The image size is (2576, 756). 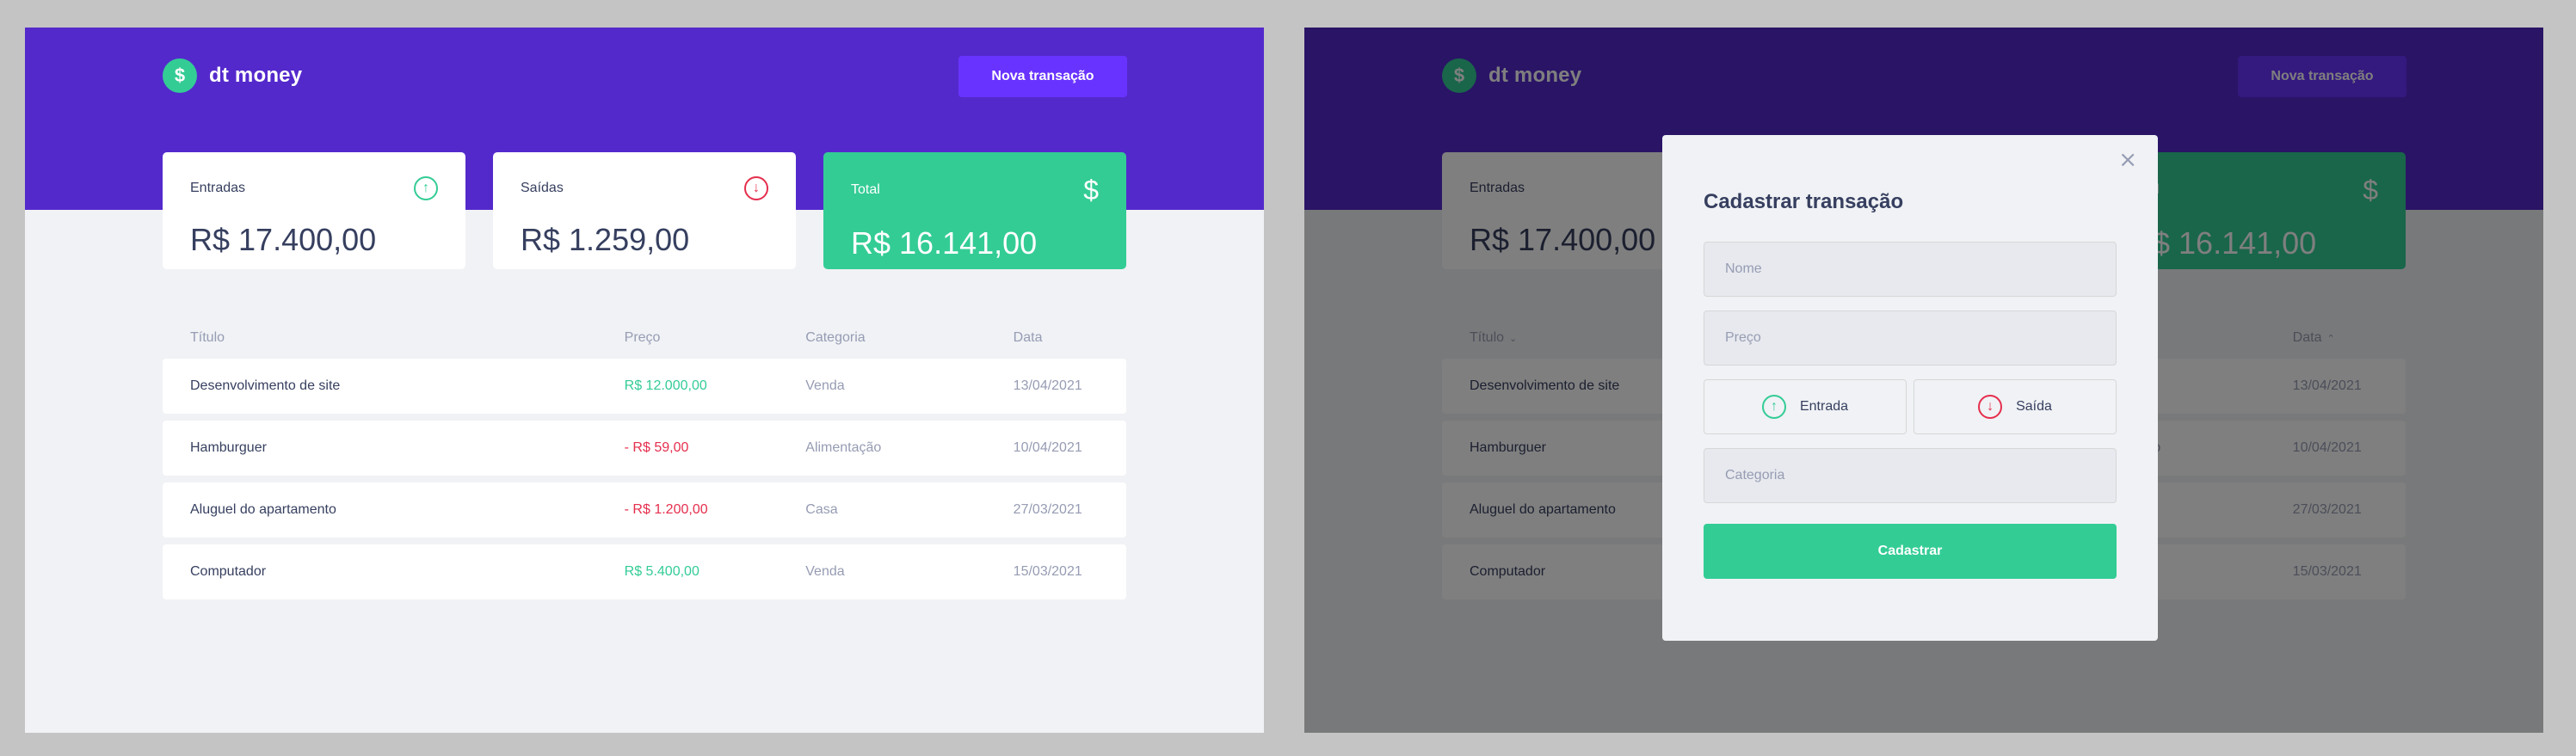 I want to click on header-price: Preço, so click(x=715, y=338).